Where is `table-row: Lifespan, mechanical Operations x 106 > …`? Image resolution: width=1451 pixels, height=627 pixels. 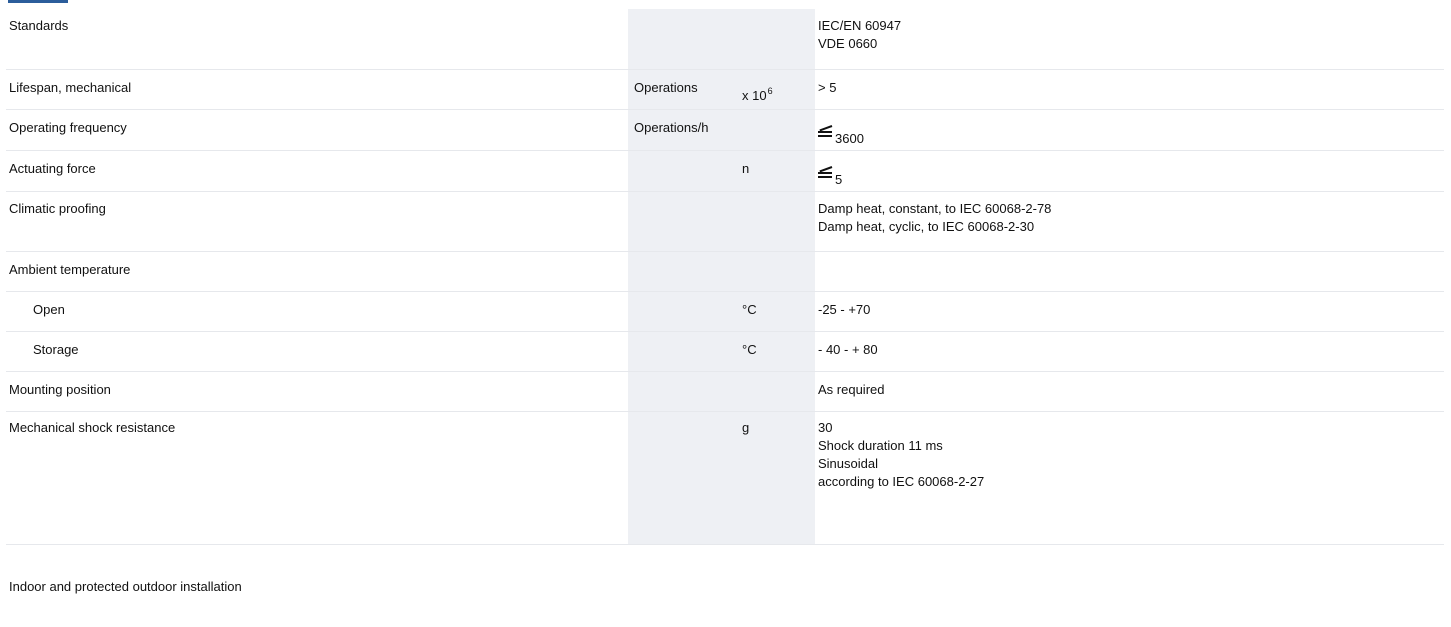 table-row: Lifespan, mechanical Operations x 106 > … is located at coordinates (725, 89).